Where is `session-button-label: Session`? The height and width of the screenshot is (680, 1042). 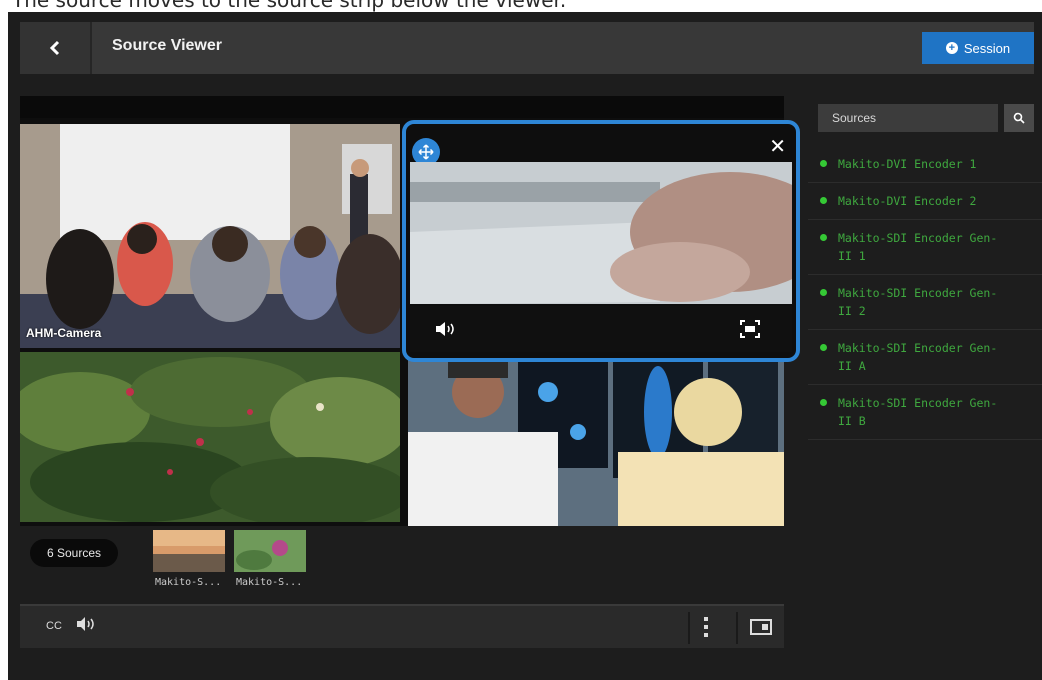 session-button-label: Session is located at coordinates (987, 48).